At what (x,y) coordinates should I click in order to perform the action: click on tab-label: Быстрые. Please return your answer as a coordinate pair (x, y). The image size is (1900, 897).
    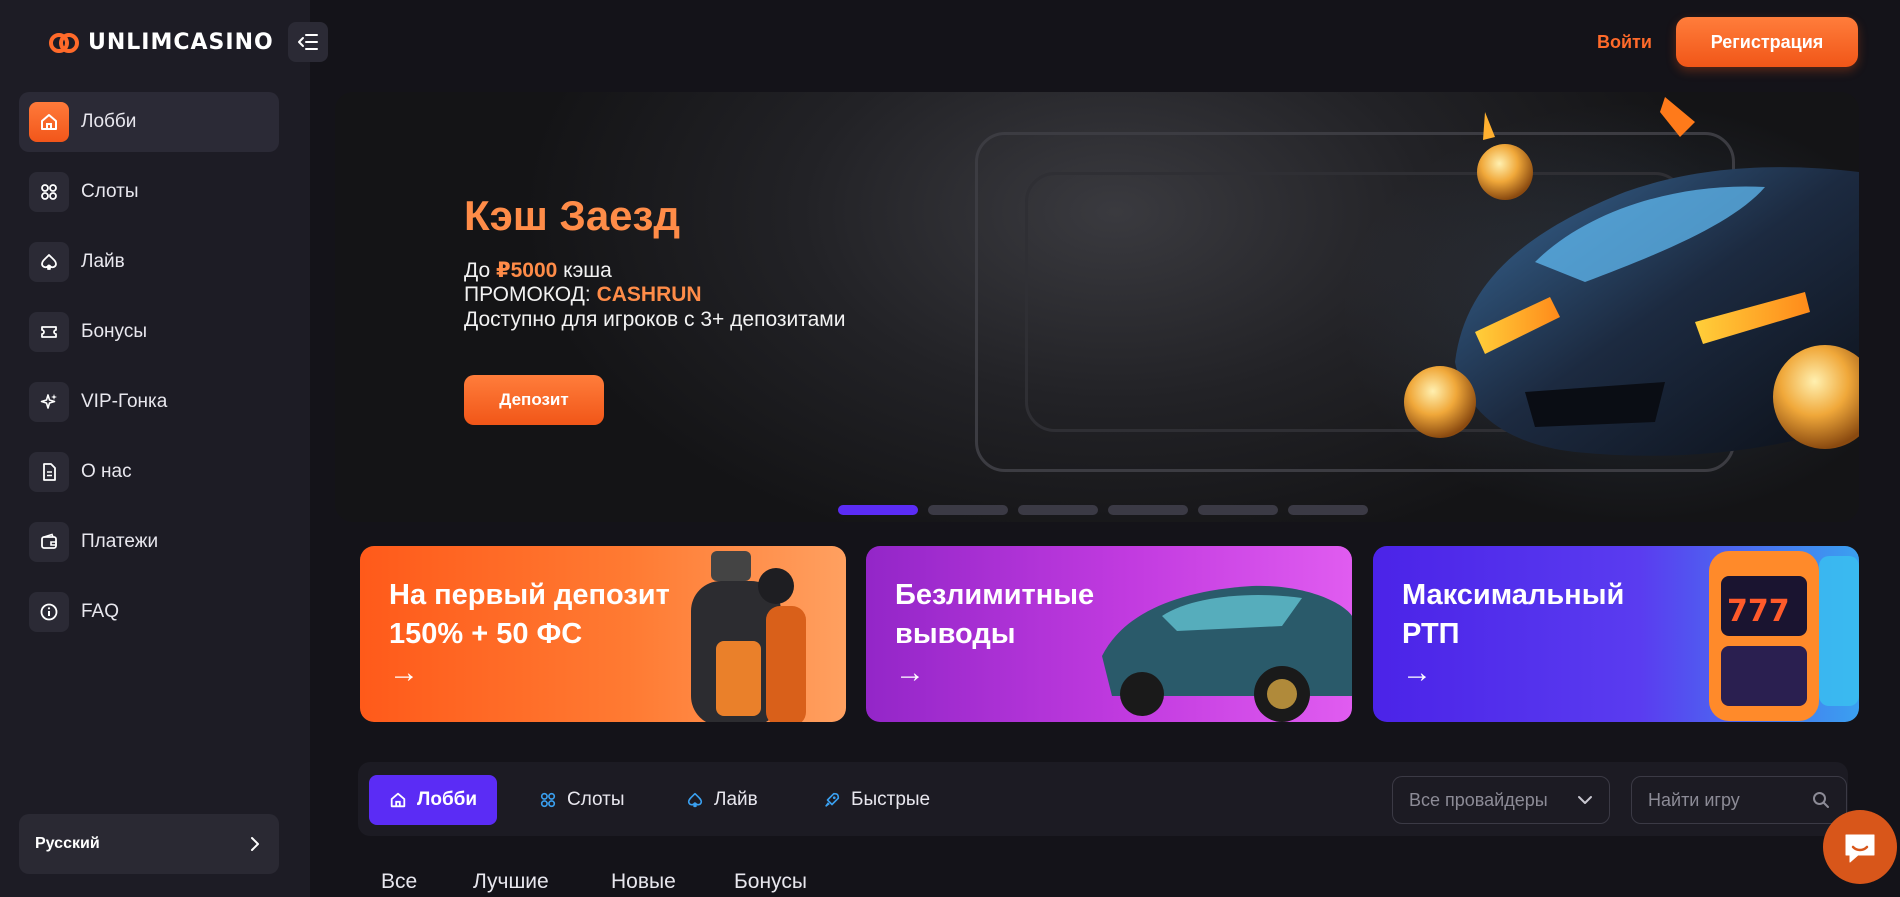
    Looking at the image, I should click on (891, 799).